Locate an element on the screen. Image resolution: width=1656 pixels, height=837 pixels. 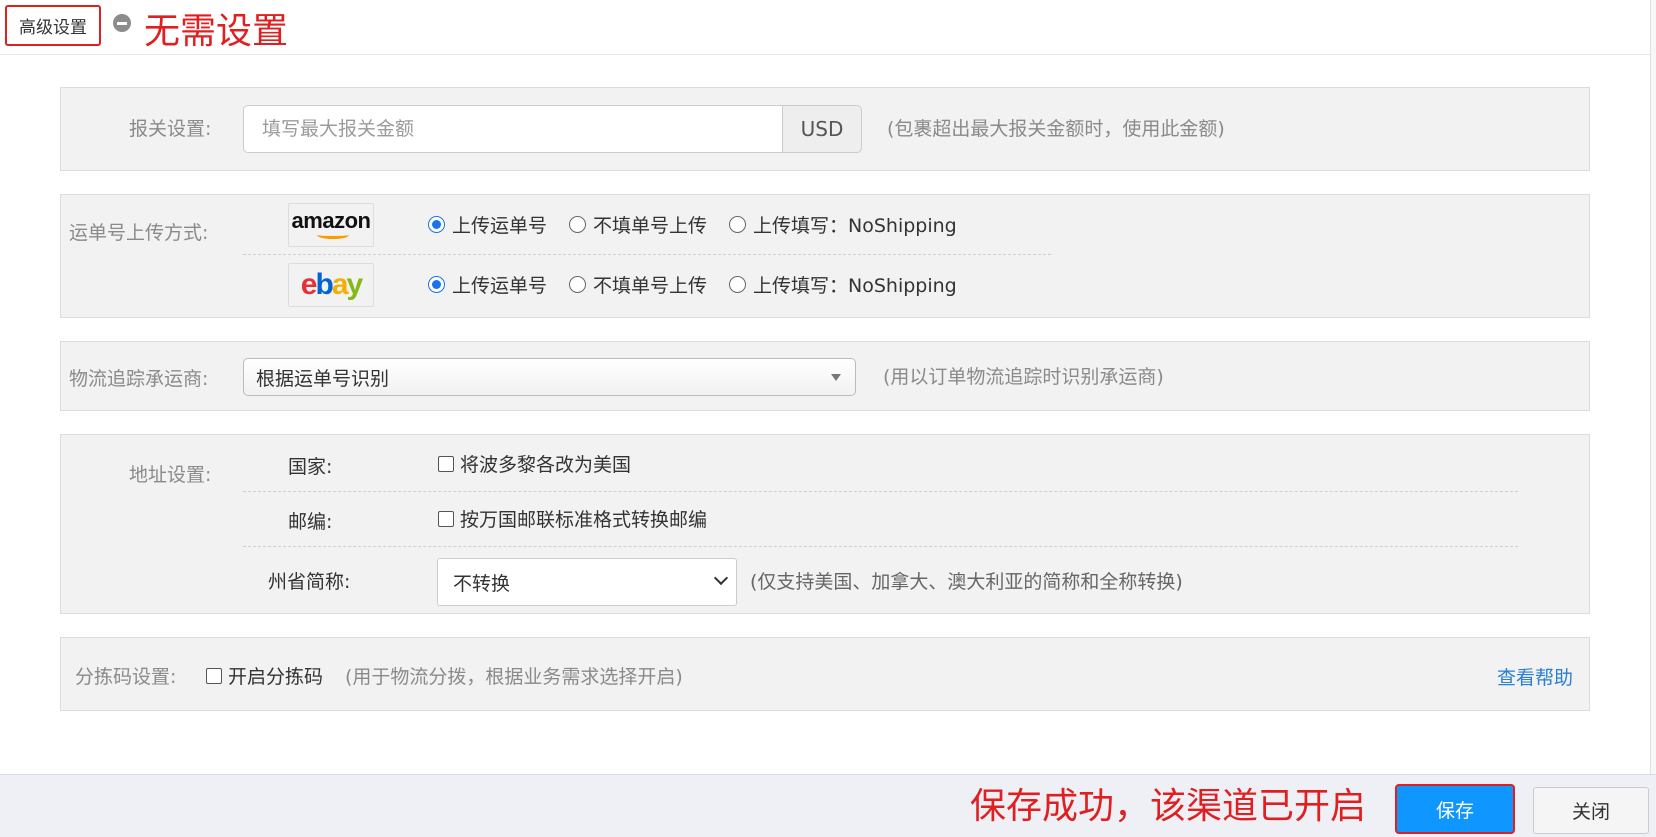
puerto-rico-checkbox: 将波多黎各改为美国 is located at coordinates (534, 463).